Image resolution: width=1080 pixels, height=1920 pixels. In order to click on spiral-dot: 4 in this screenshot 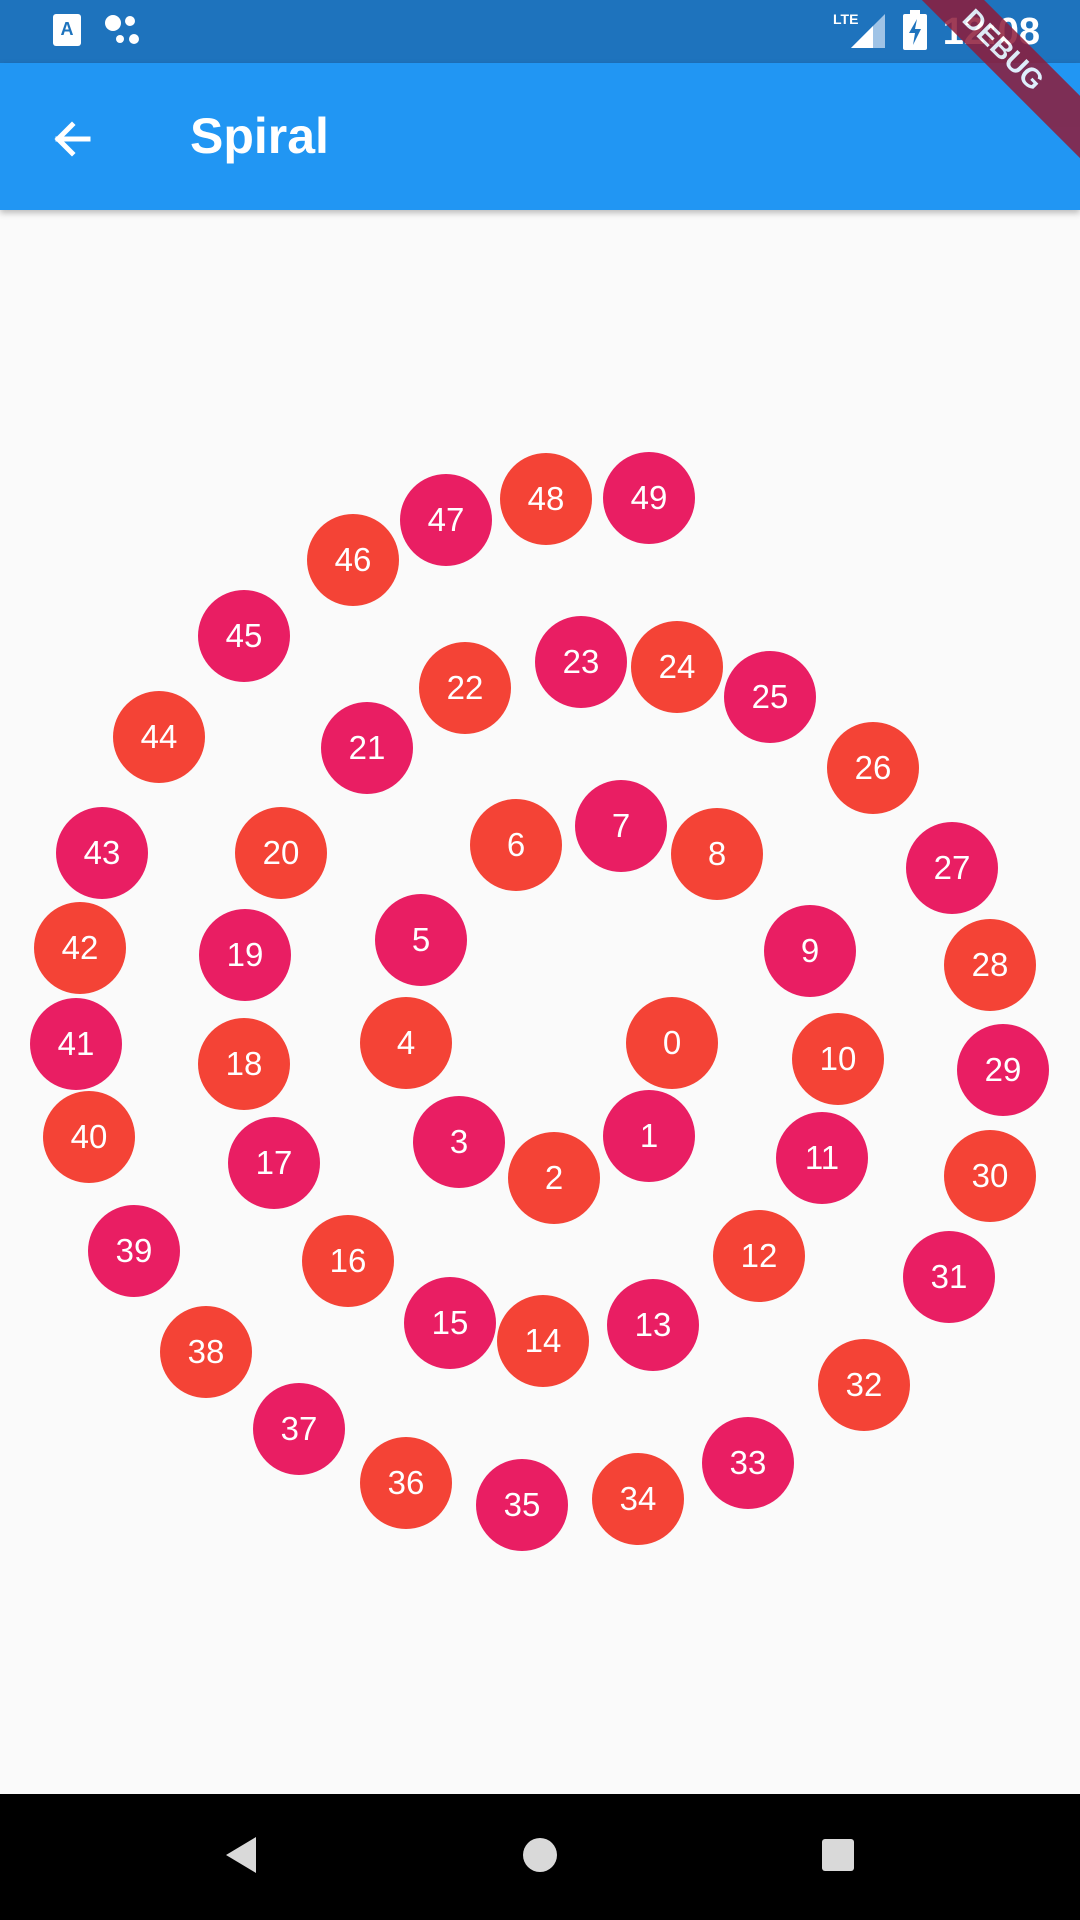, I will do `click(406, 1043)`.